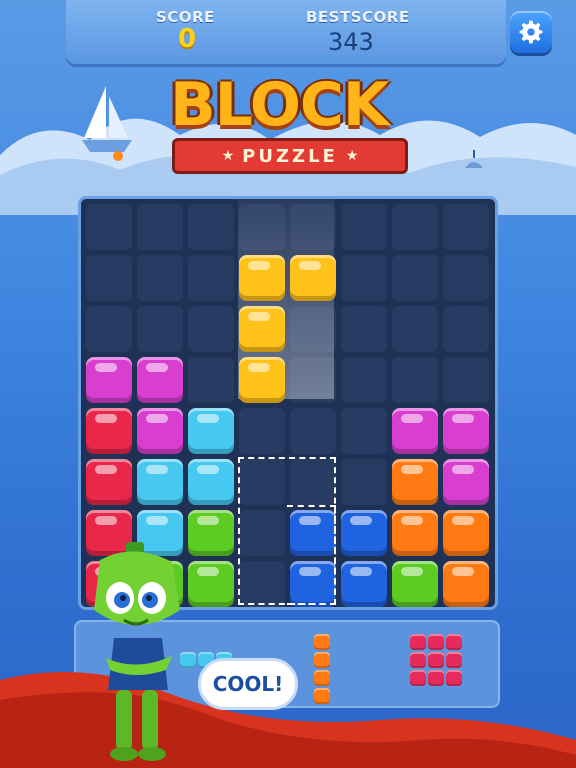 Image resolution: width=576 pixels, height=768 pixels. Describe the element at coordinates (279, 105) in the screenshot. I see `logo-title: BLOCK` at that location.